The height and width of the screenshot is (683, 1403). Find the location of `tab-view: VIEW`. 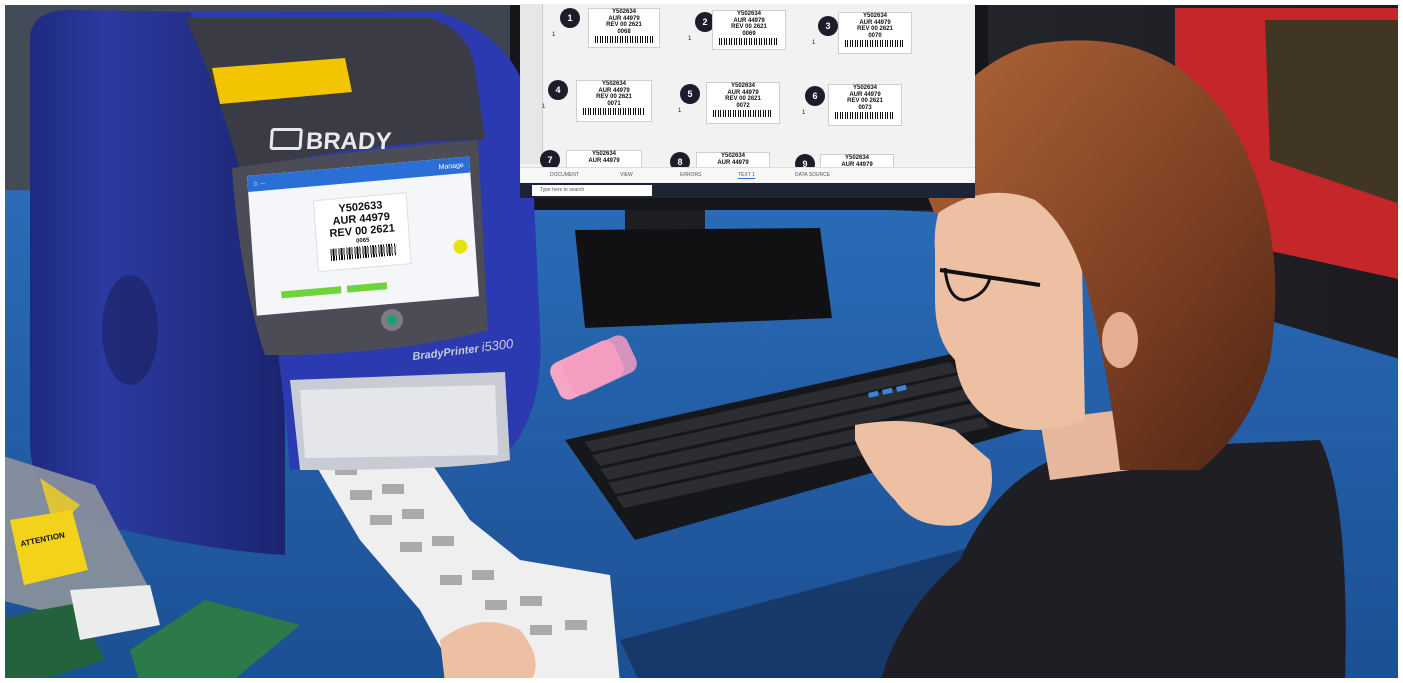

tab-view: VIEW is located at coordinates (626, 175).